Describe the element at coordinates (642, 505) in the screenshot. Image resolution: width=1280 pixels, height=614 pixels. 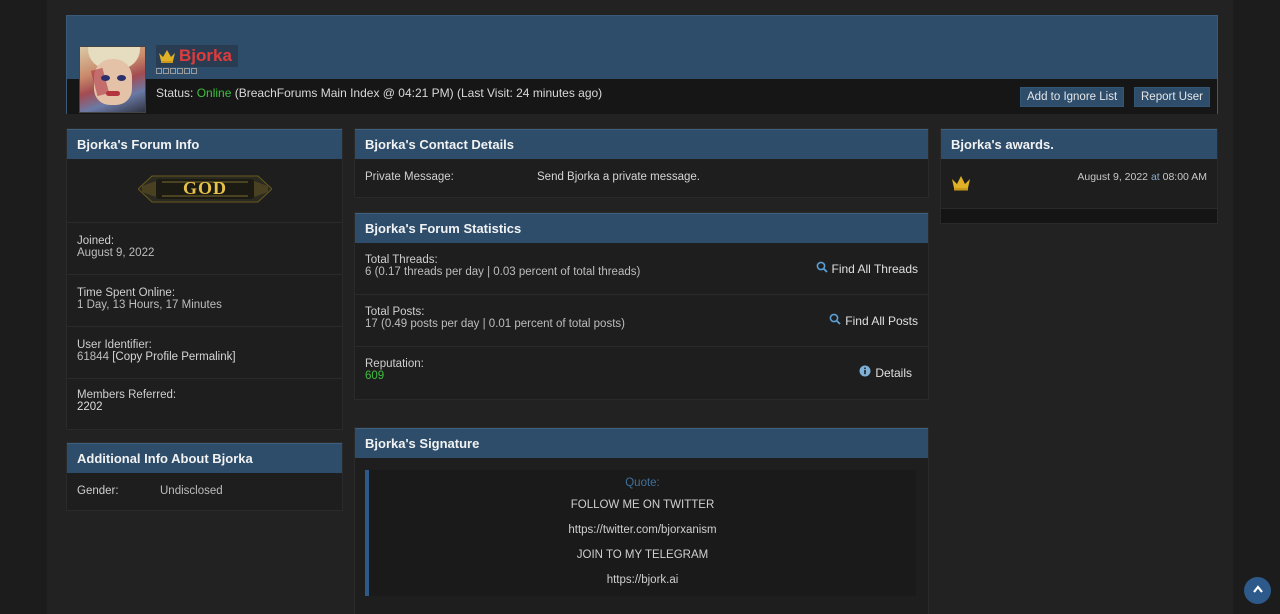
I see `signature-line-1: FOLLOW ME ON TWITTER` at that location.